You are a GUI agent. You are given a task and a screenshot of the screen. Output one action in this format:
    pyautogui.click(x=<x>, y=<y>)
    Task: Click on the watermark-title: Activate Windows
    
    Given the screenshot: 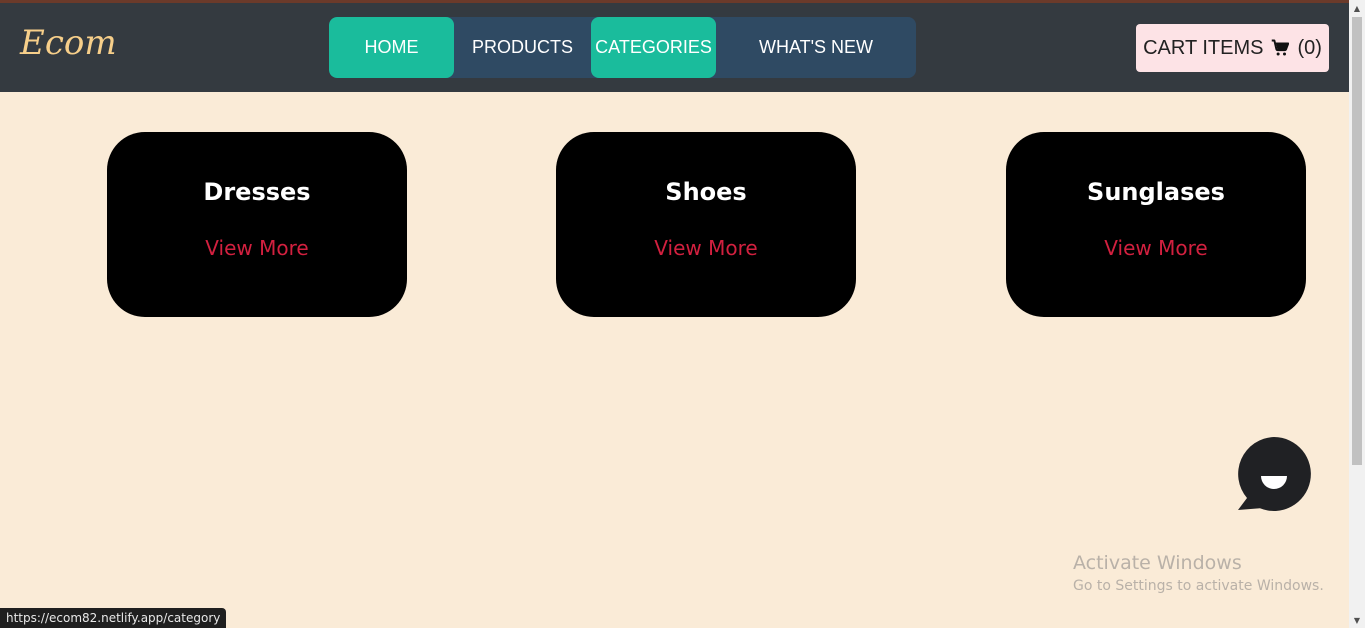 What is the action you would take?
    pyautogui.click(x=1157, y=563)
    